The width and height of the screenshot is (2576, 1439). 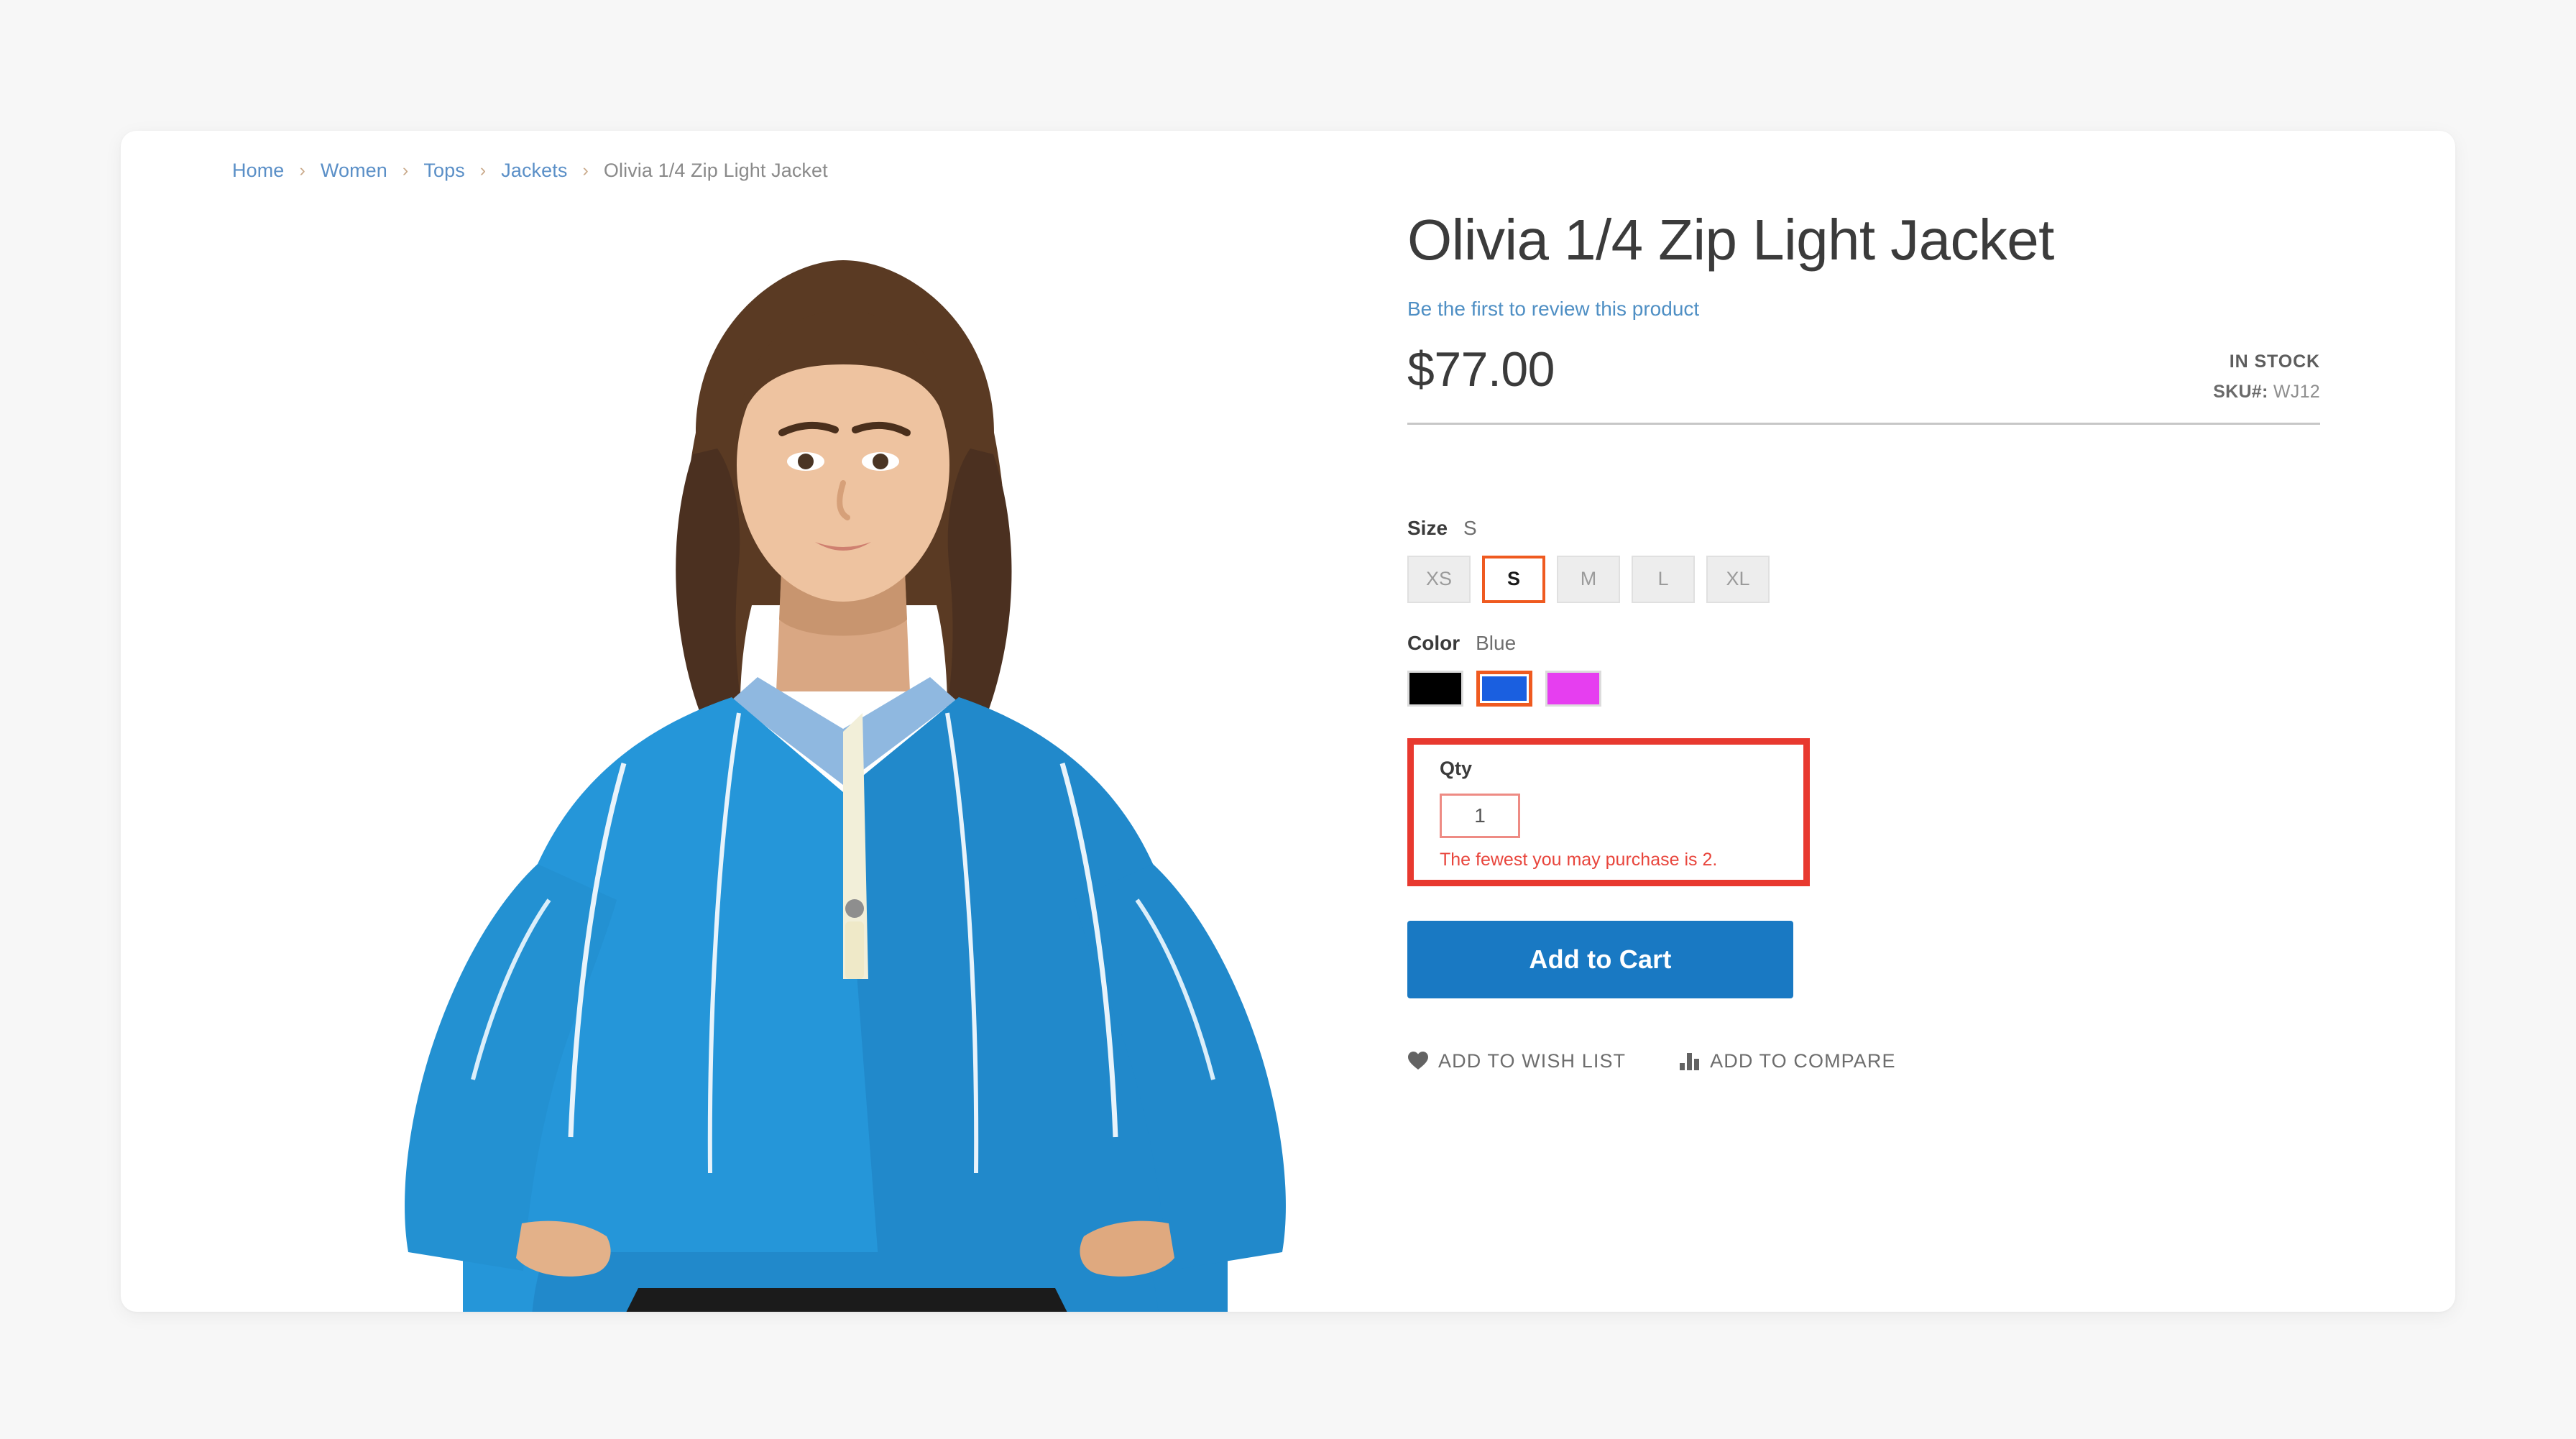 What do you see at coordinates (1435, 689) in the screenshot?
I see `color-swatch-black` at bounding box center [1435, 689].